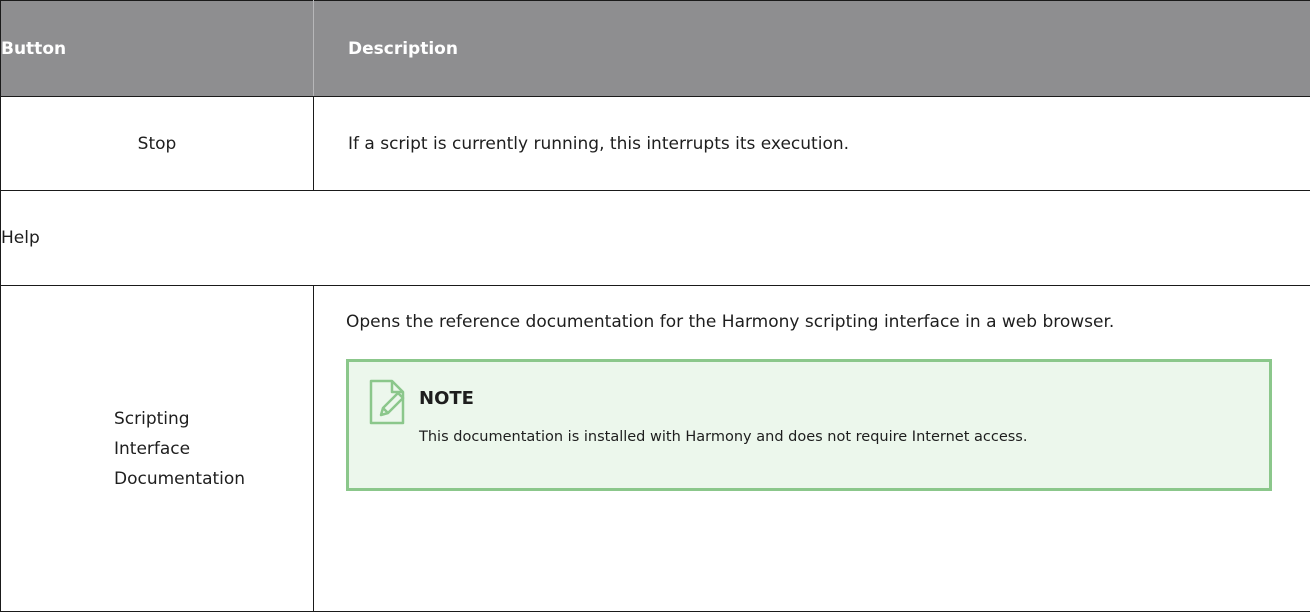 The width and height of the screenshot is (1310, 612). What do you see at coordinates (157, 48) in the screenshot?
I see `header-button: Button` at bounding box center [157, 48].